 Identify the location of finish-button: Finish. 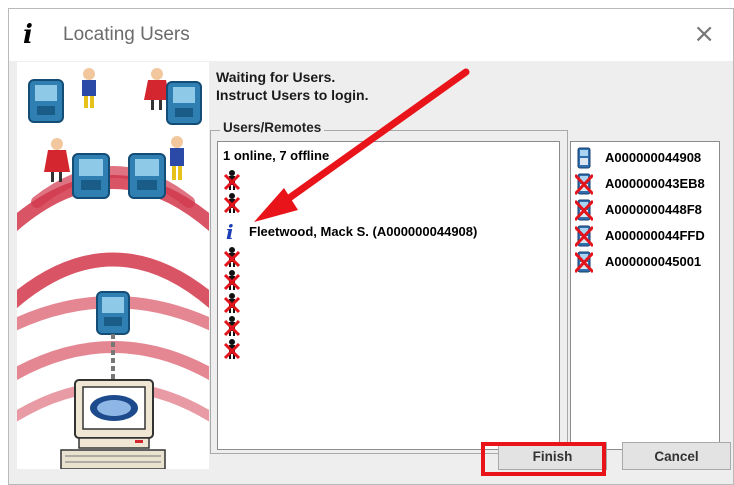
(552, 456).